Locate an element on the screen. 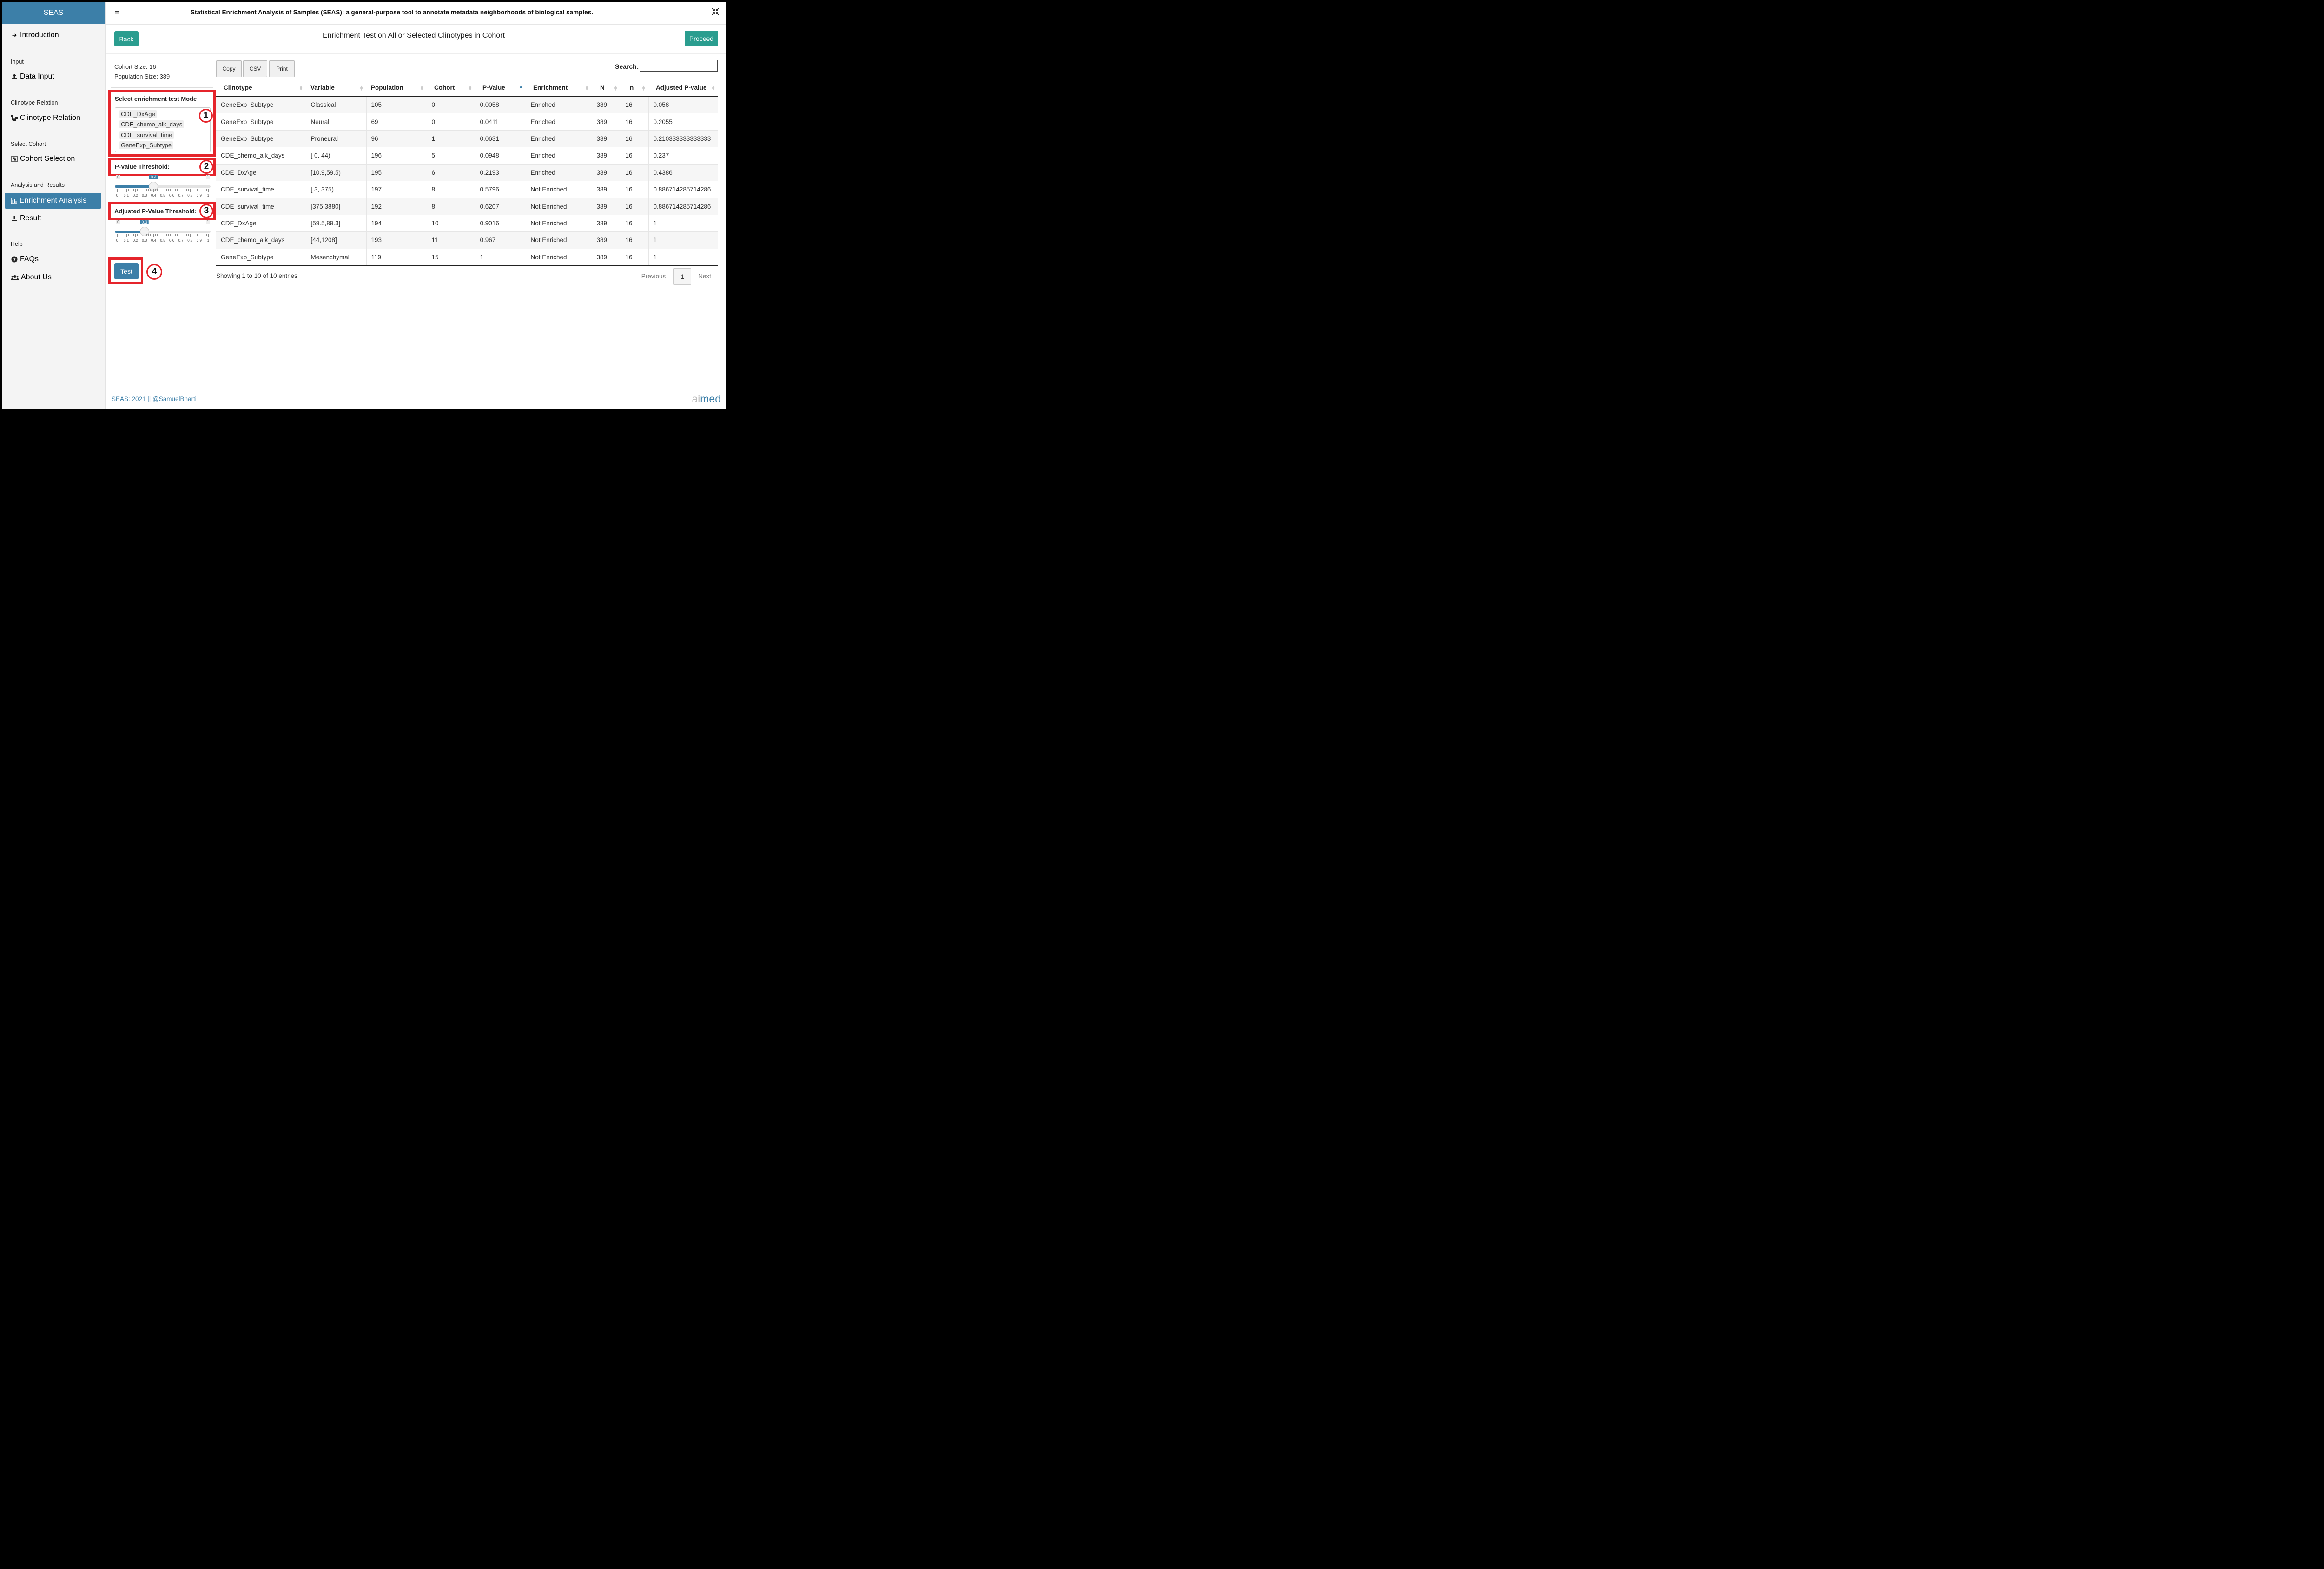 Image resolution: width=2324 pixels, height=1569 pixels. slider-grid-label: 0.2 is located at coordinates (135, 195).